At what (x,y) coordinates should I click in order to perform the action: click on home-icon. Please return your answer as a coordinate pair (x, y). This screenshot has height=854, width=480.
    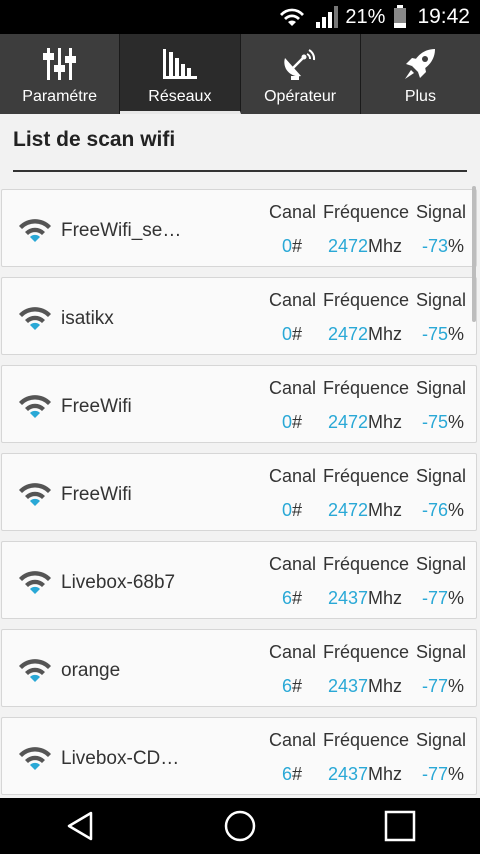
    Looking at the image, I should click on (240, 826).